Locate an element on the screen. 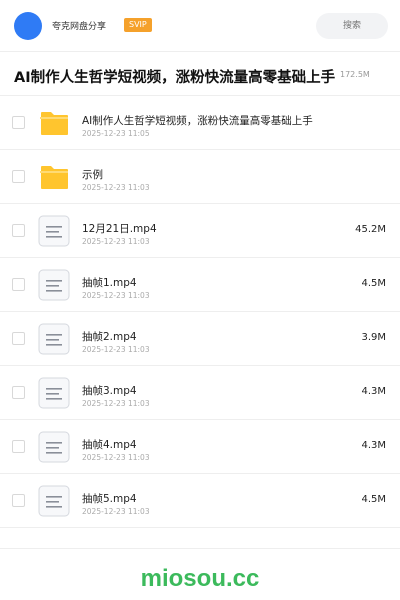 The width and height of the screenshot is (400, 600). file-name: 12月21日.mp4 is located at coordinates (119, 229).